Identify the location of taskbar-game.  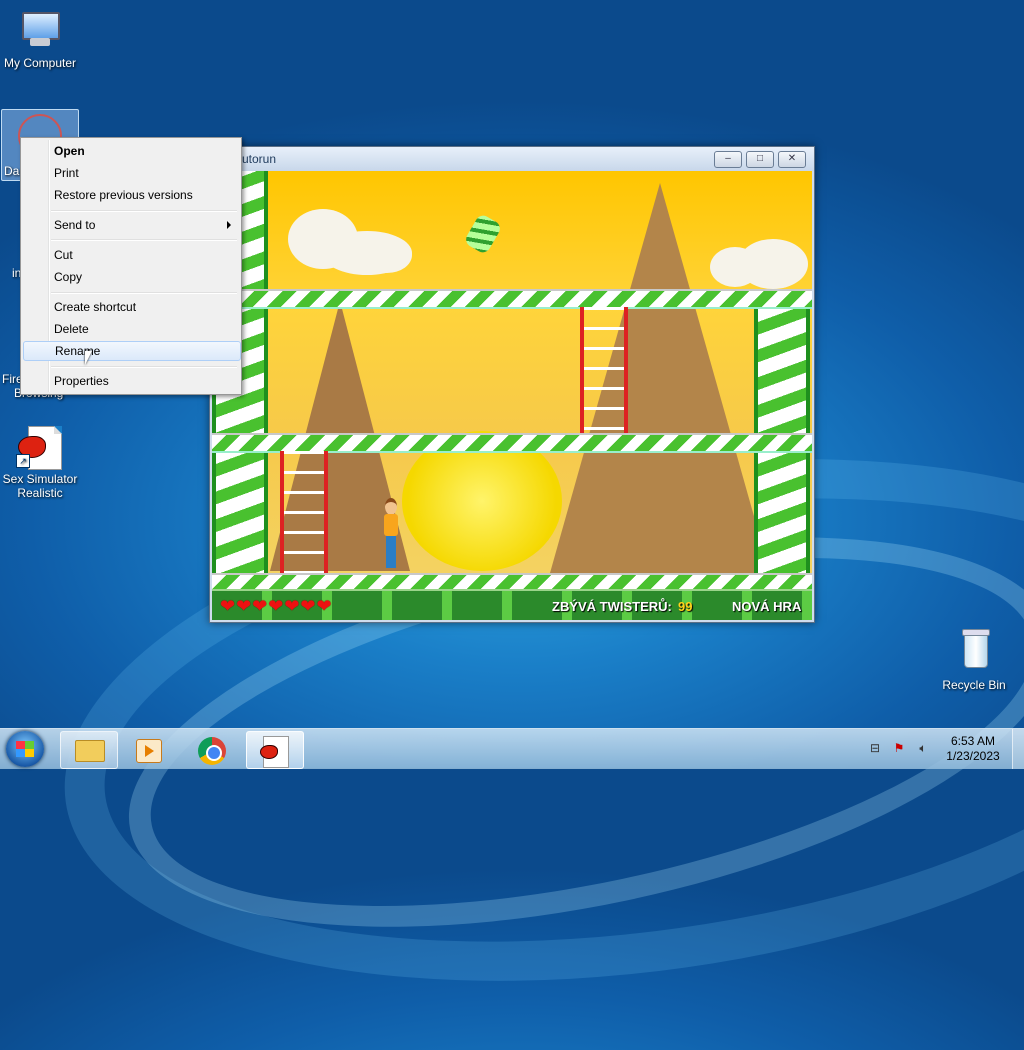
(275, 750).